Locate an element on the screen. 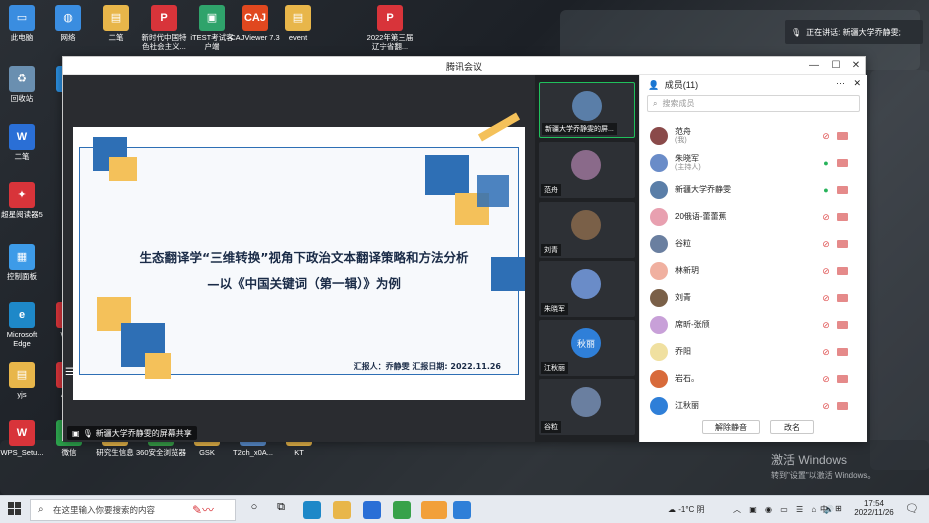  wechat-taskbar-icon is located at coordinates (434, 510).